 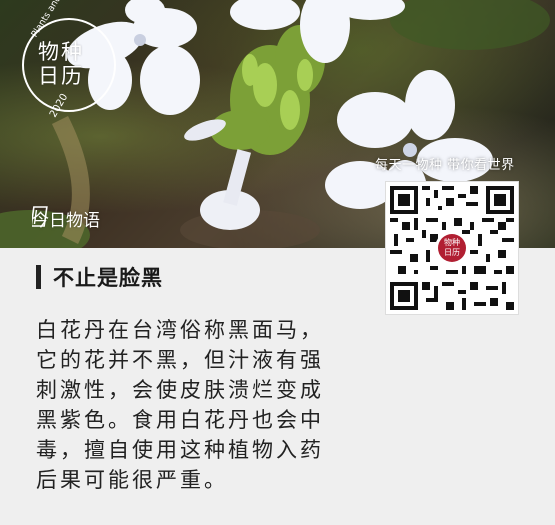 I want to click on heading-bar, so click(x=38, y=277).